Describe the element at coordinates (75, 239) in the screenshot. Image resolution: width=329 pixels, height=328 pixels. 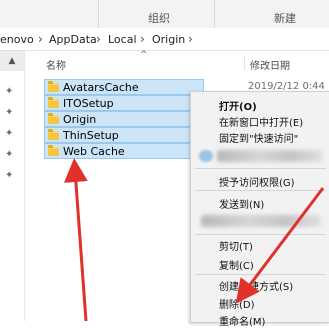
I see `arrow-to-folders` at that location.